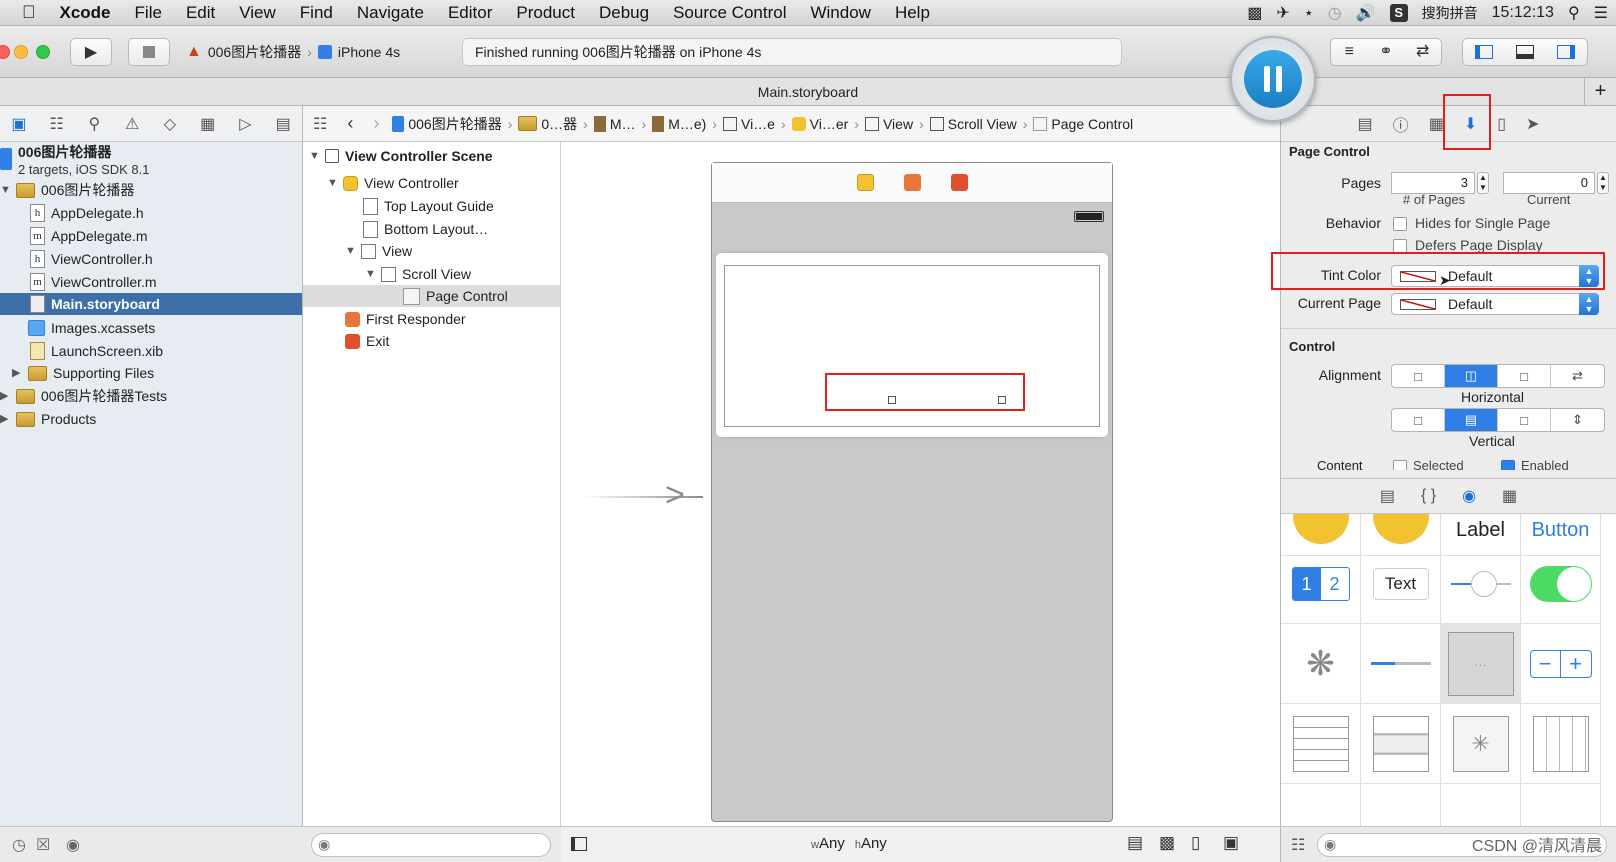  What do you see at coordinates (470, 13) in the screenshot?
I see `menu-editor: Editor` at bounding box center [470, 13].